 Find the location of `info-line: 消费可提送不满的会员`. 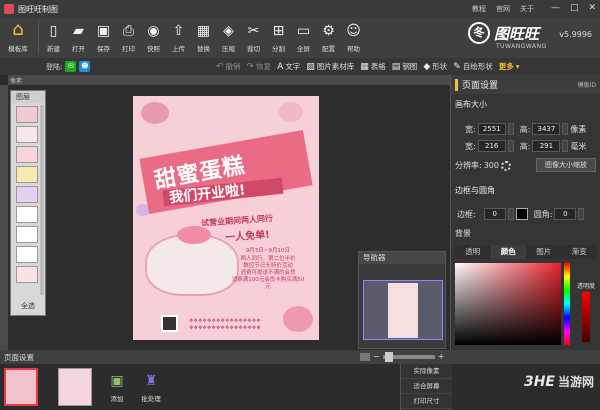

info-line: 消费可提送不满的会员 is located at coordinates (268, 273).